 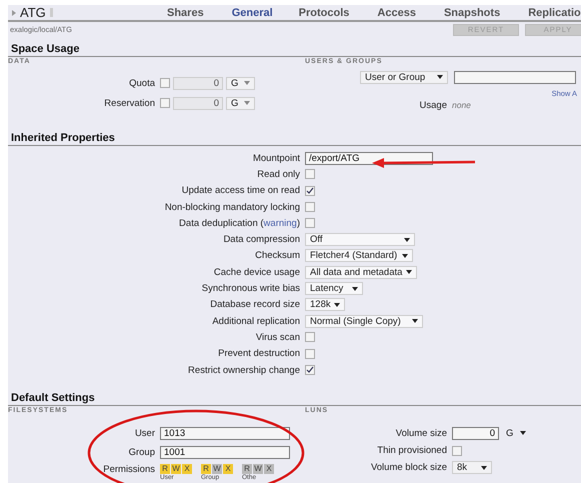 I want to click on field-label: Prevent destruction, so click(x=259, y=354).